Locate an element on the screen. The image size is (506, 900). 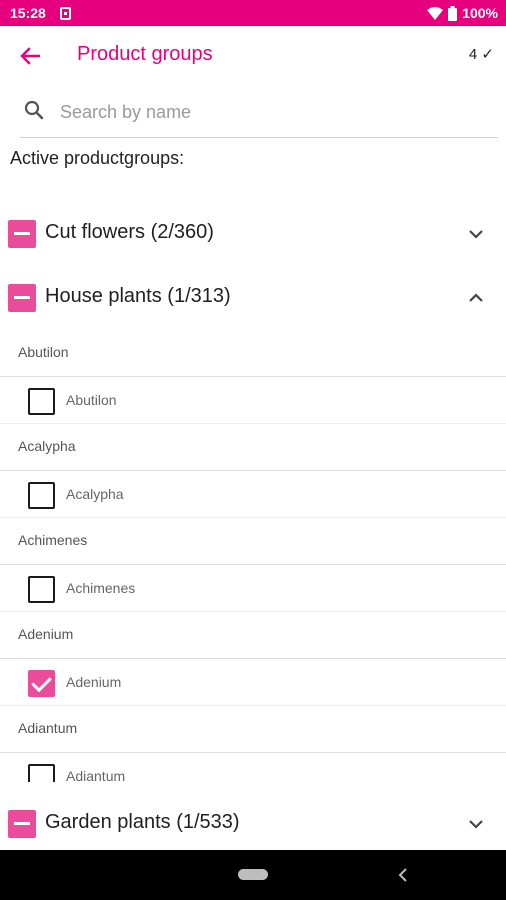
selected-count: 4 ✓ is located at coordinates (481, 54).